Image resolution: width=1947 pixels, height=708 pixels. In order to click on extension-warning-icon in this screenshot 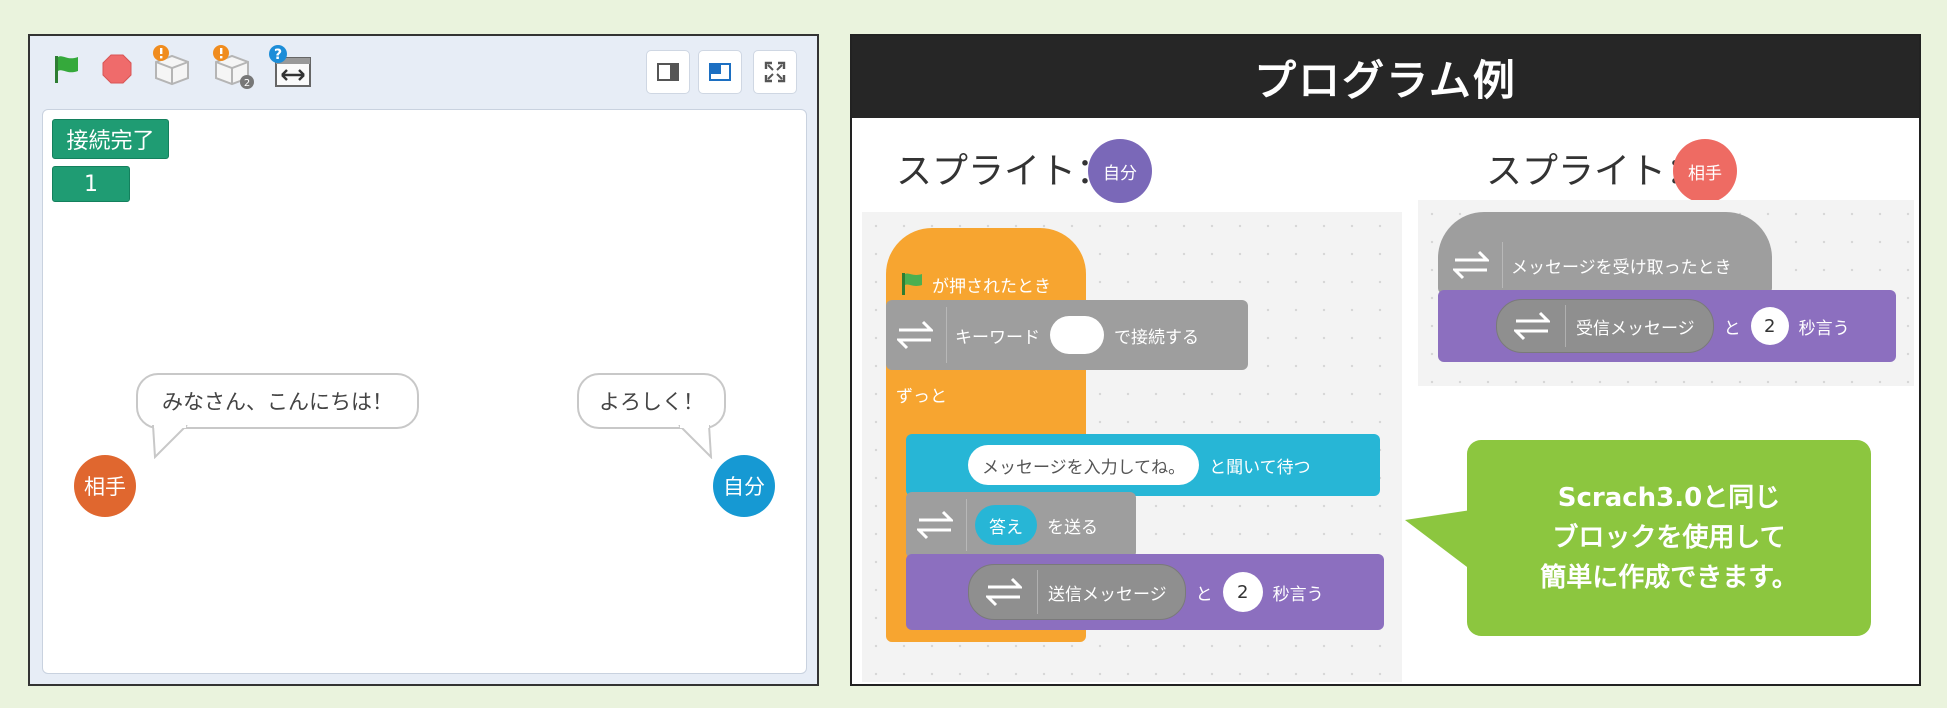, I will do `click(171, 65)`.